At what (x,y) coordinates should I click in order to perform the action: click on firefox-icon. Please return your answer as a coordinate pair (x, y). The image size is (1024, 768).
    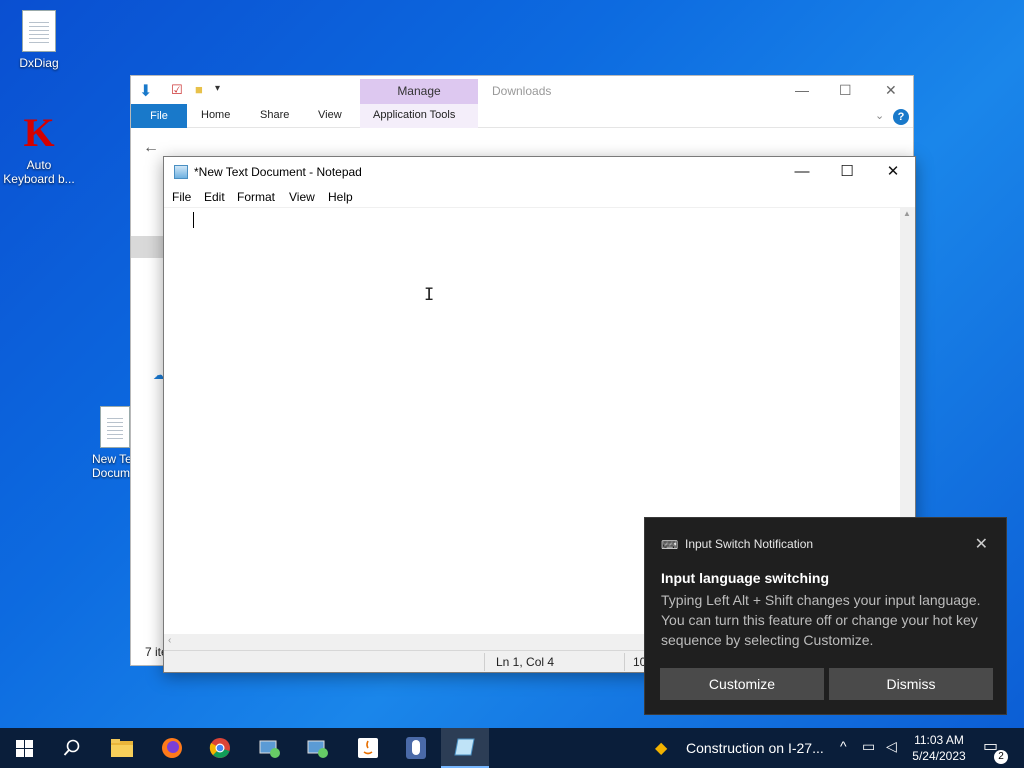
    Looking at the image, I should click on (172, 748).